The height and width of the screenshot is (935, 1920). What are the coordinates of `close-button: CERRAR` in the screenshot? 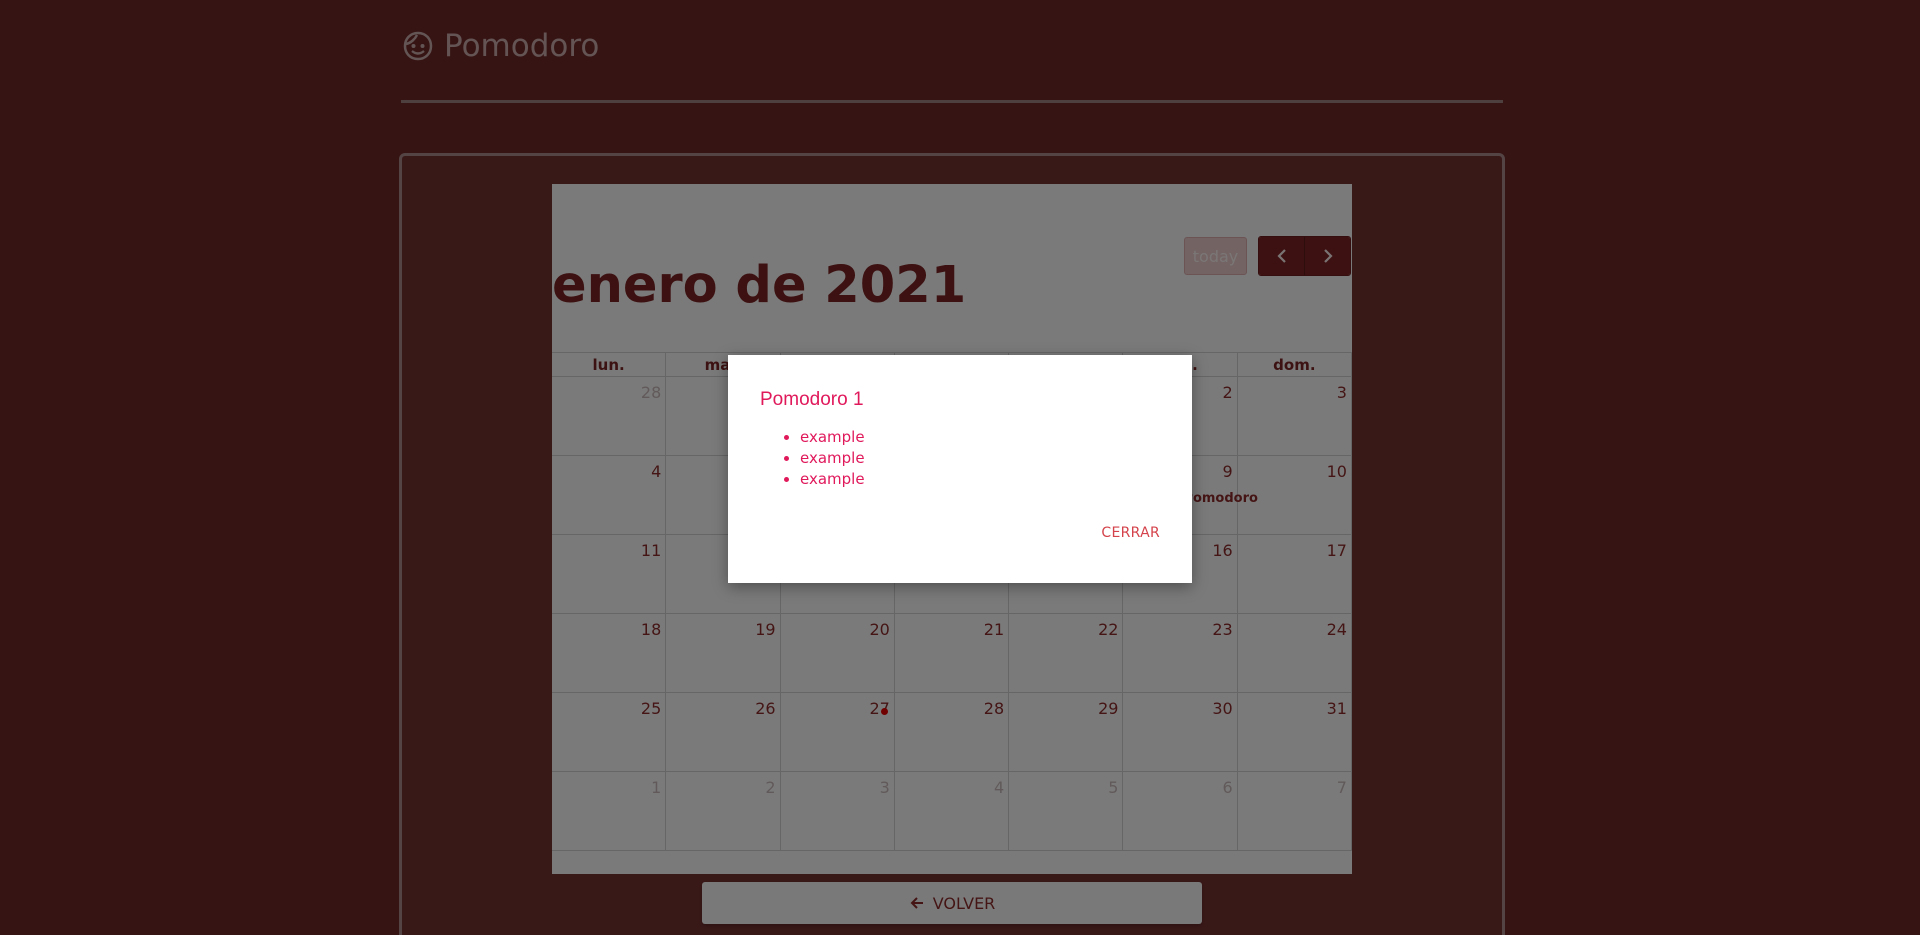 It's located at (1130, 533).